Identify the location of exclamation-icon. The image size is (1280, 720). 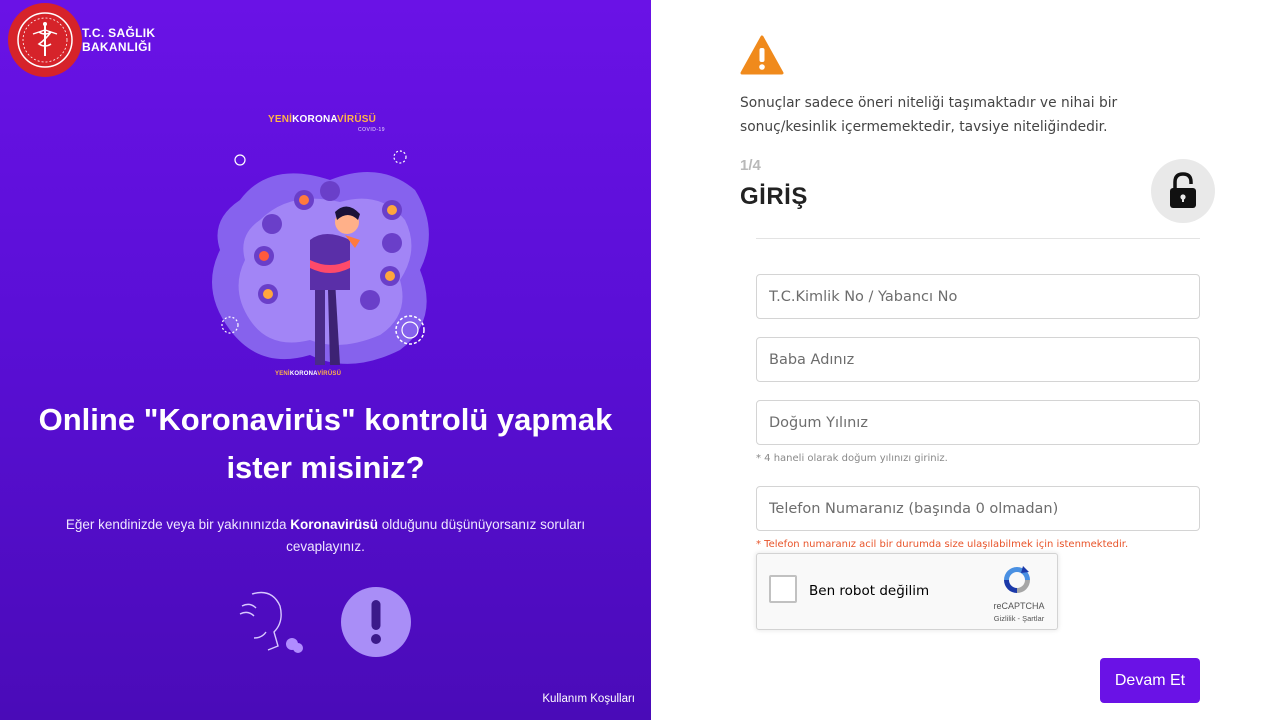
(376, 622).